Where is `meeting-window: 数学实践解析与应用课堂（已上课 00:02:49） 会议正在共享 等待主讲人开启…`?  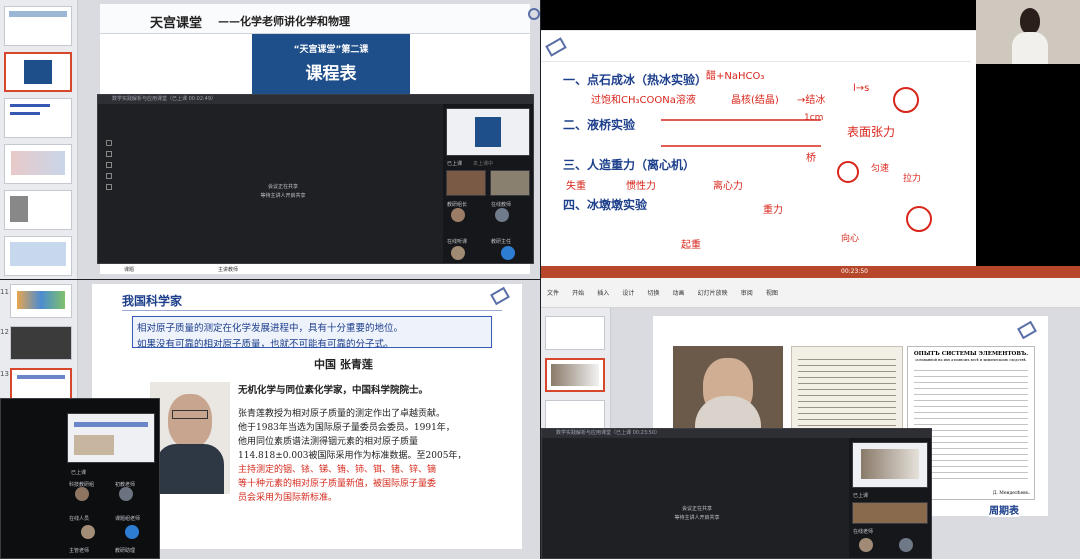
meeting-window: 数学实践解析与应用课堂（已上课 00:02:49） 会议正在共享 等待主讲人开启… is located at coordinates (315, 179).